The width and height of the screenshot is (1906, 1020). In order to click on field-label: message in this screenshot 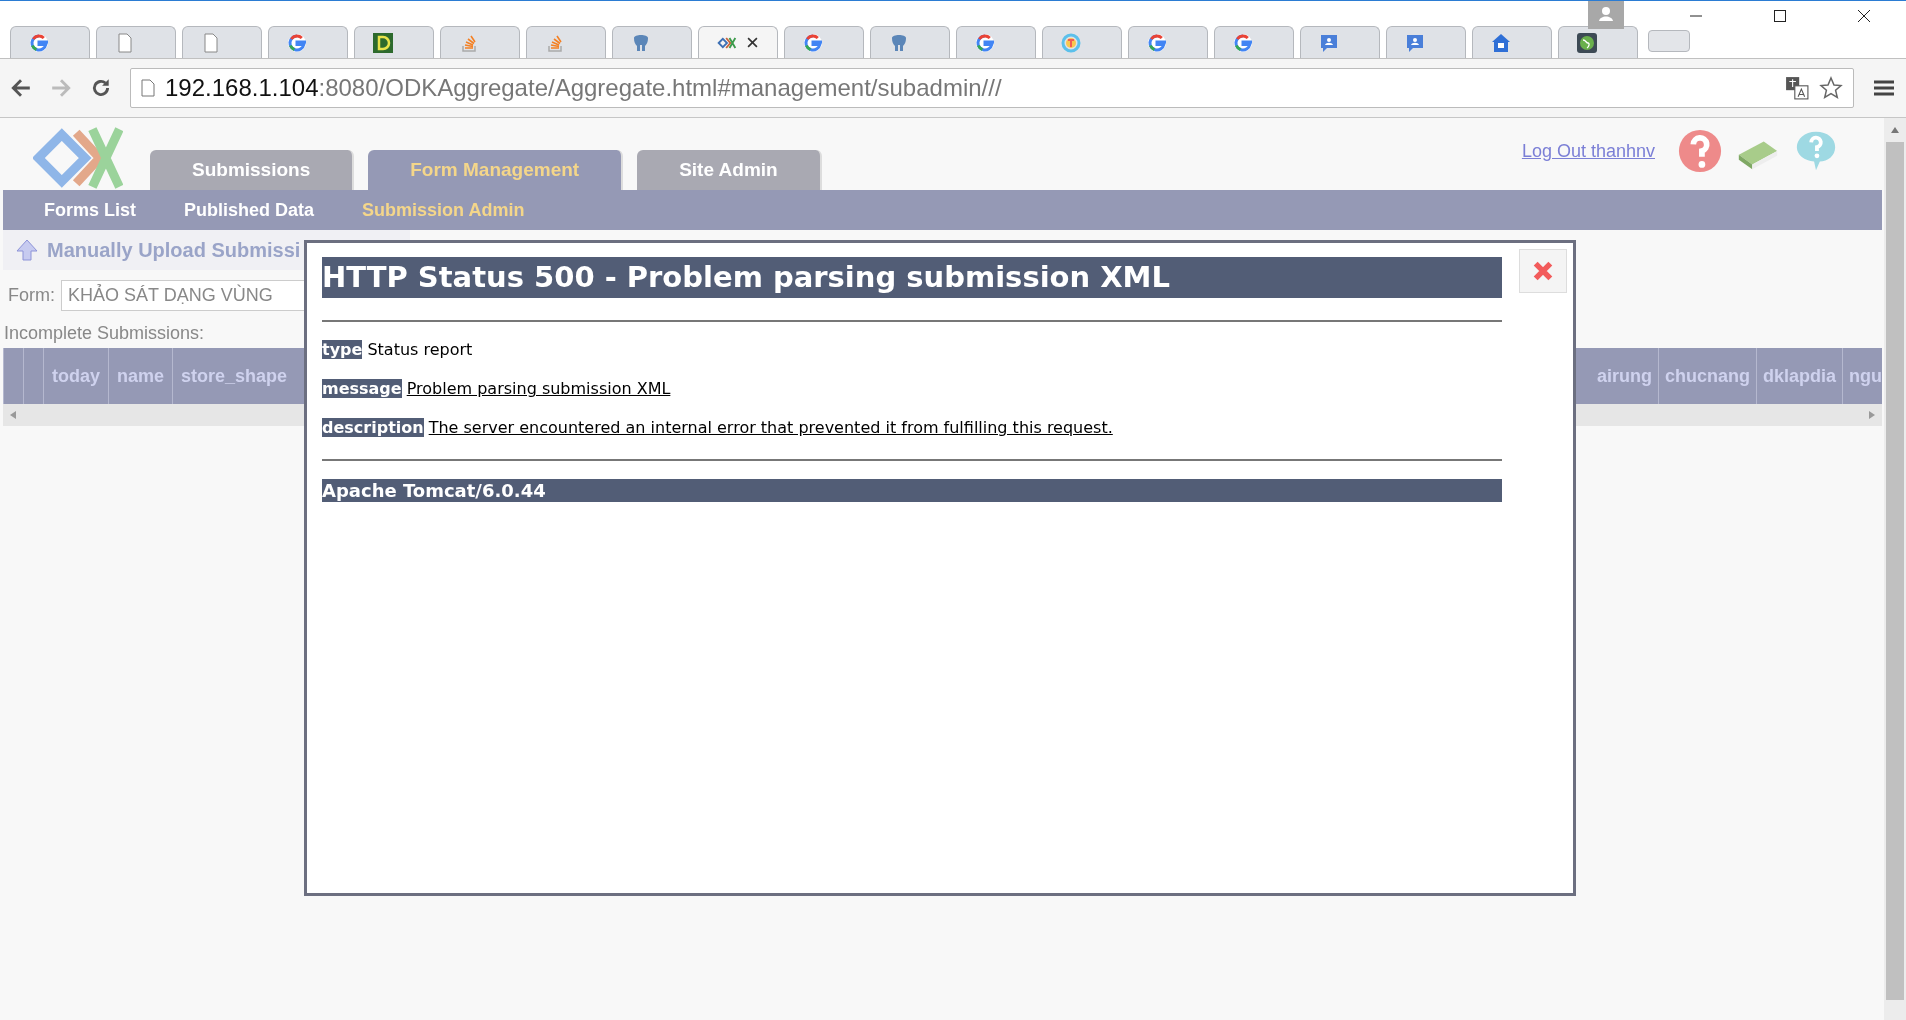, I will do `click(362, 388)`.